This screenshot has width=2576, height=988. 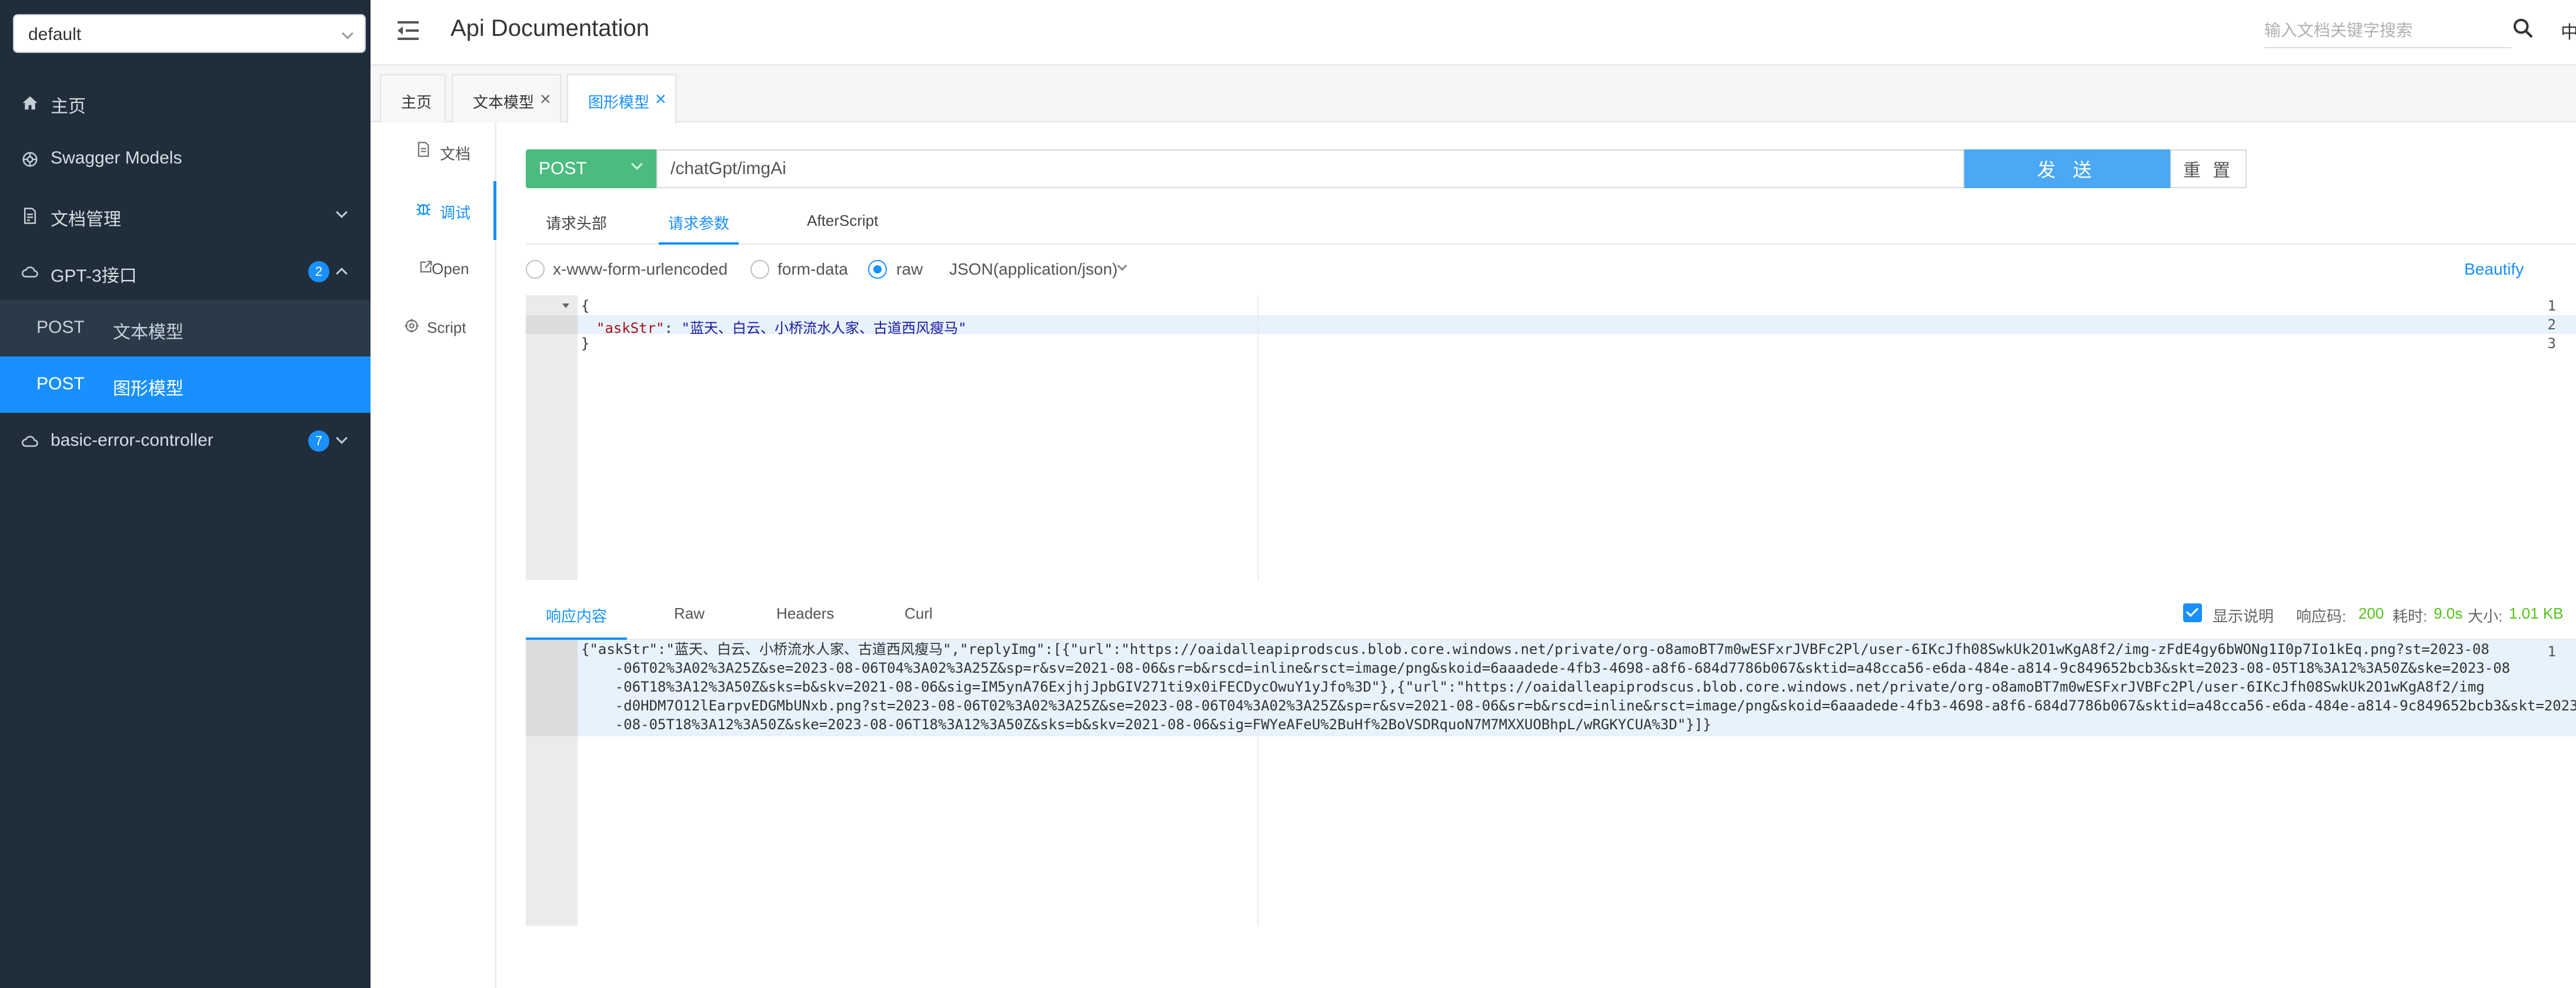 What do you see at coordinates (2494, 270) in the screenshot?
I see `beautify-link: Beautify` at bounding box center [2494, 270].